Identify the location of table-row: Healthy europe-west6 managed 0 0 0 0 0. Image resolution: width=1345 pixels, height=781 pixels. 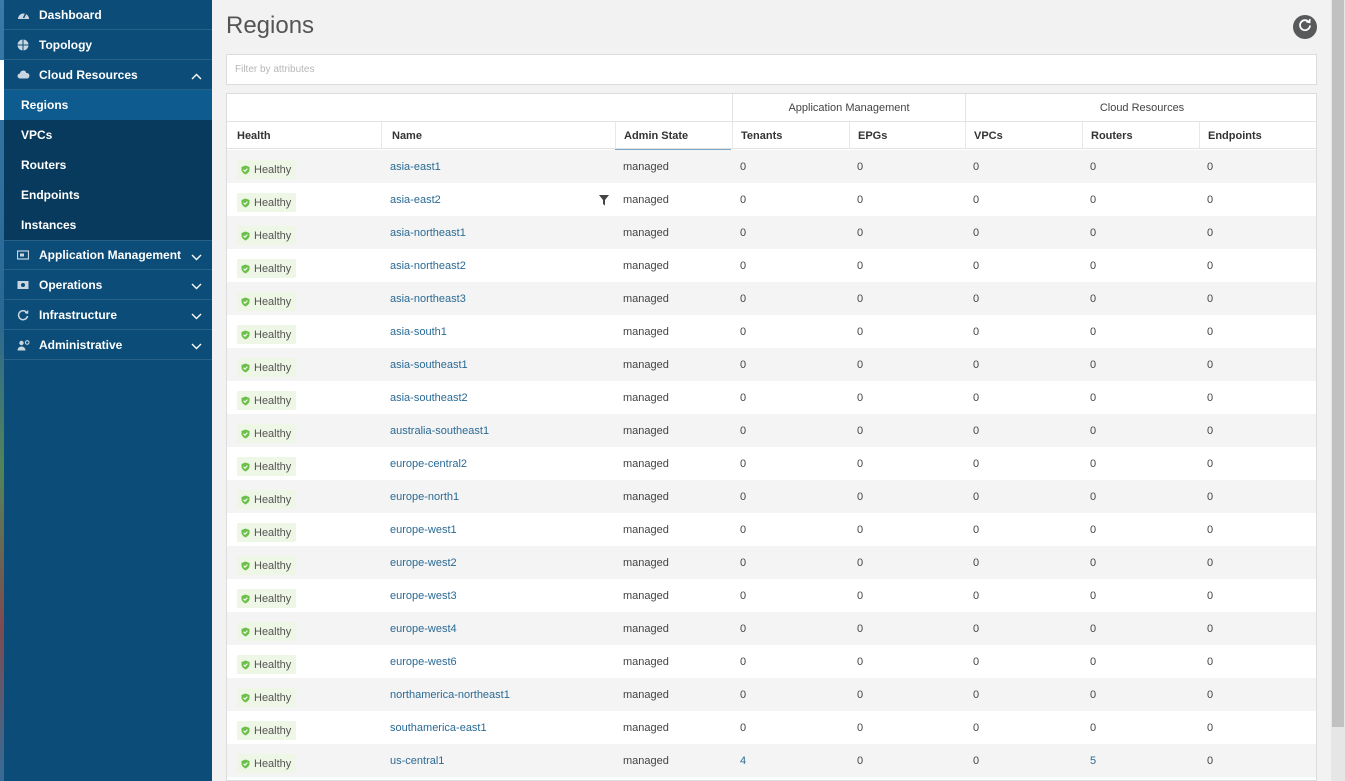
(771, 661).